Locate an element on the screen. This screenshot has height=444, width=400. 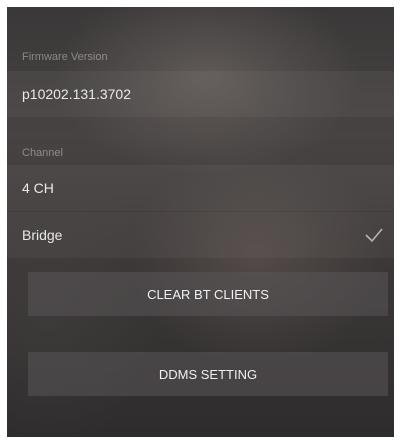
firmware-version-header: Firmware Version is located at coordinates (65, 57).